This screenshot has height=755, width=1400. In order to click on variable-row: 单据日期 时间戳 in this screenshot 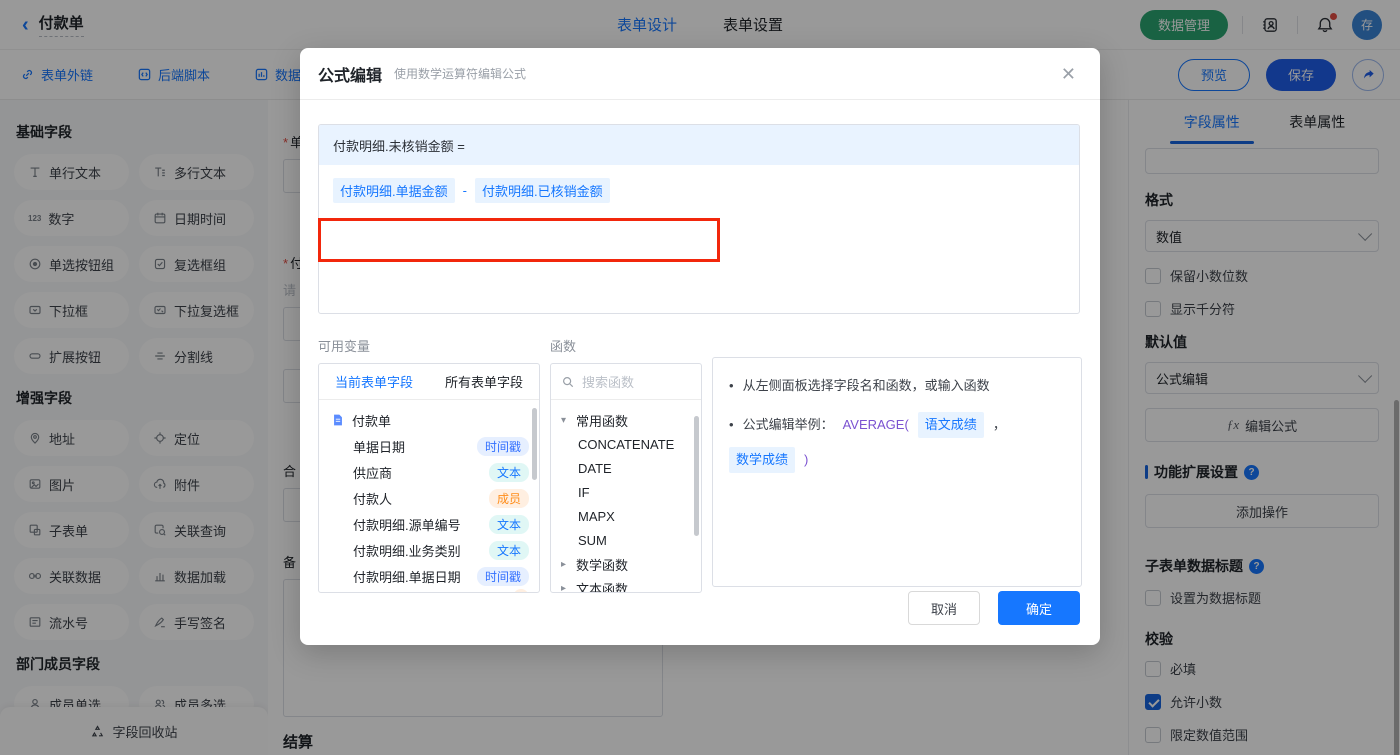, I will do `click(429, 446)`.